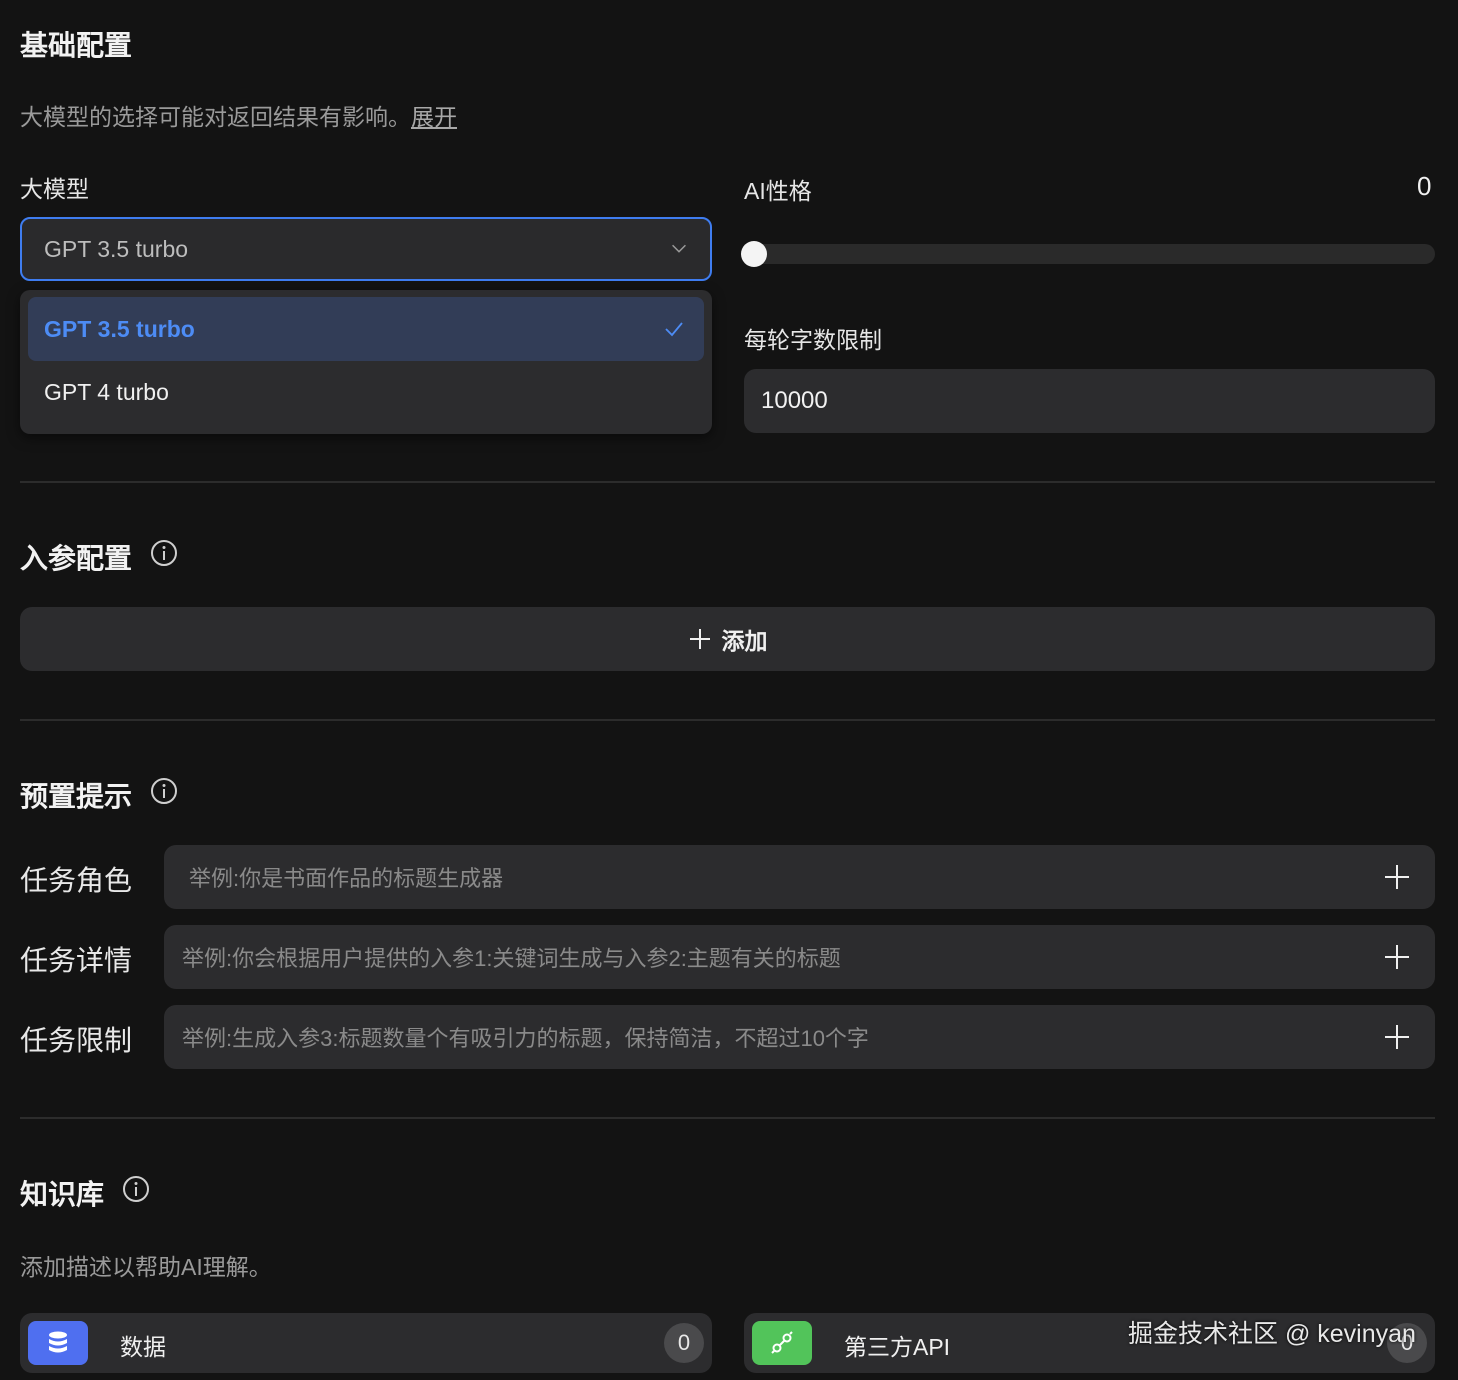  Describe the element at coordinates (76, 960) in the screenshot. I see `task-detail-label: 任务详情` at that location.